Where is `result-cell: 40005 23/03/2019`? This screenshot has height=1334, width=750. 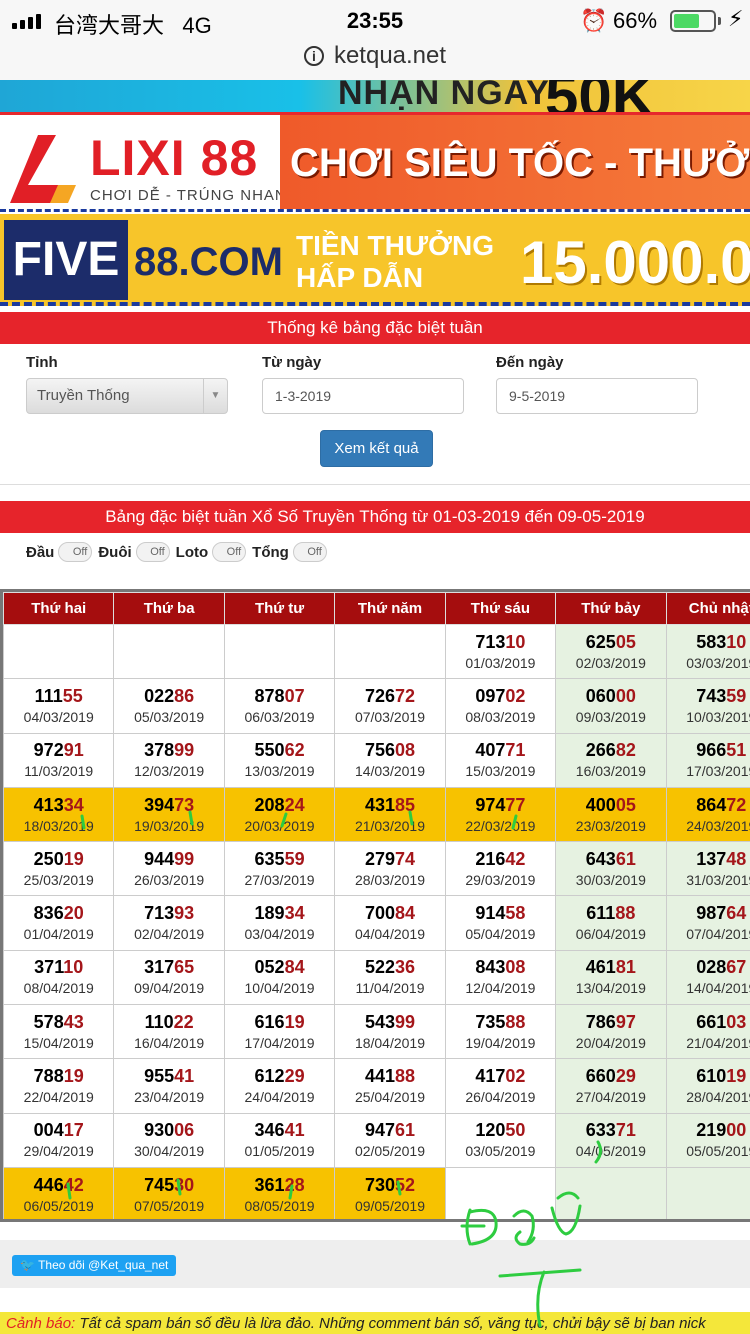
result-cell: 40005 23/03/2019 is located at coordinates (611, 814).